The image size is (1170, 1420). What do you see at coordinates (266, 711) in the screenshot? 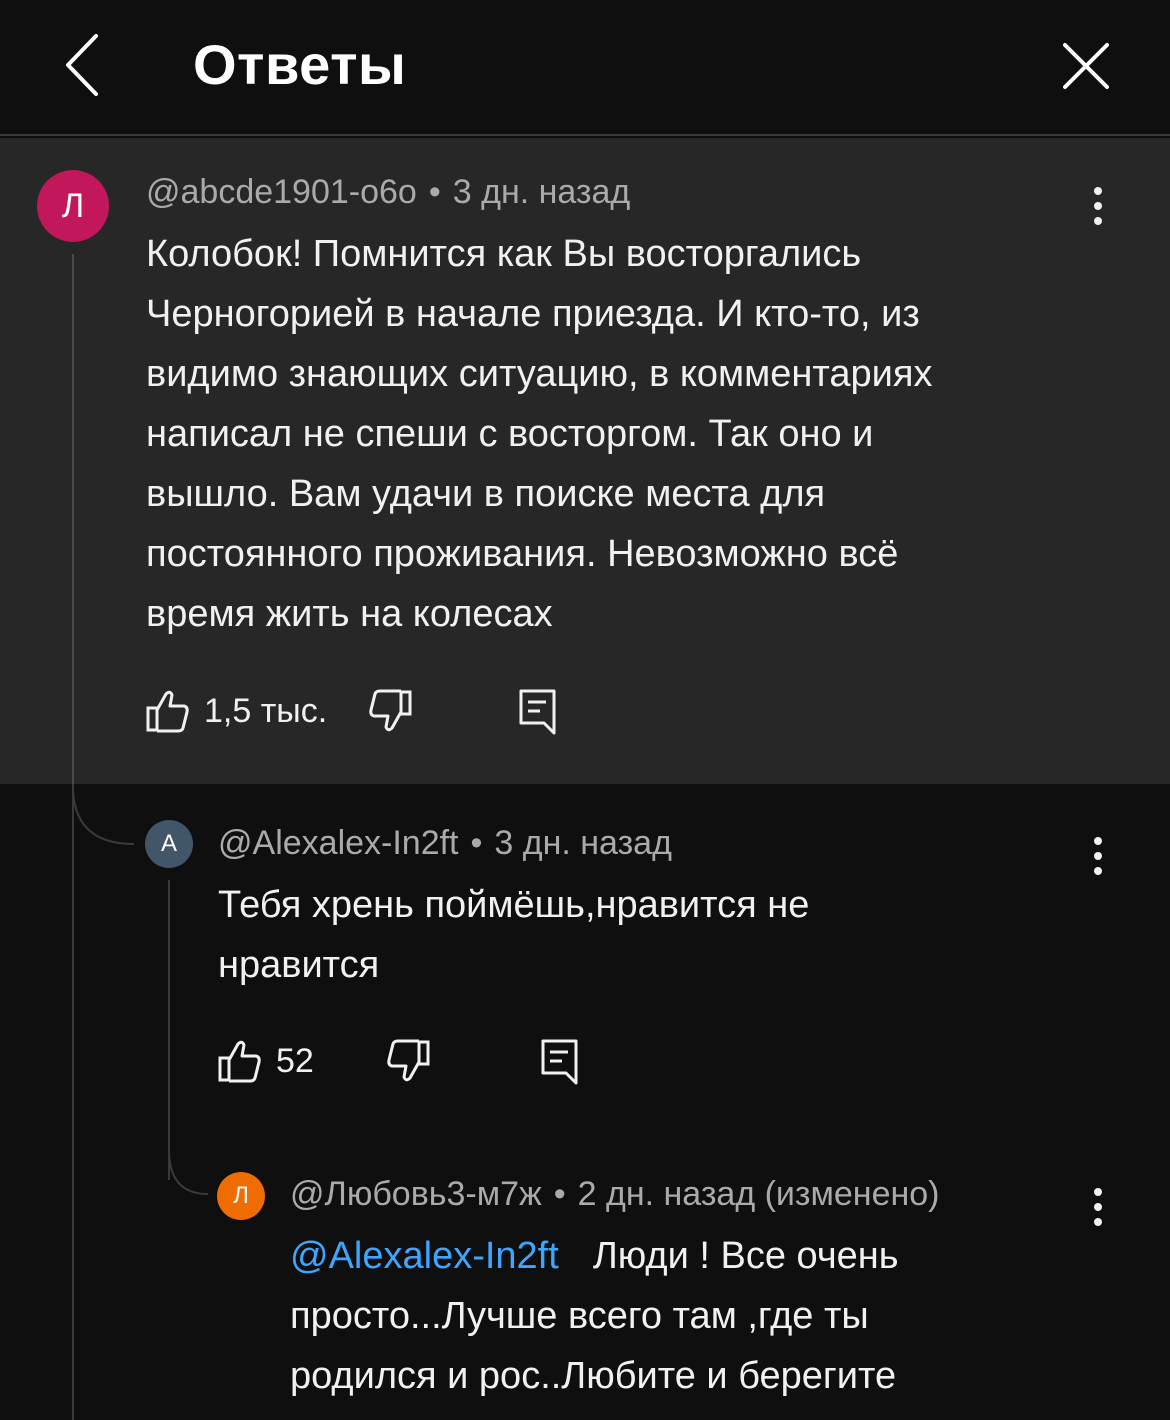
I see `like-count: 1,5 тыс.` at bounding box center [266, 711].